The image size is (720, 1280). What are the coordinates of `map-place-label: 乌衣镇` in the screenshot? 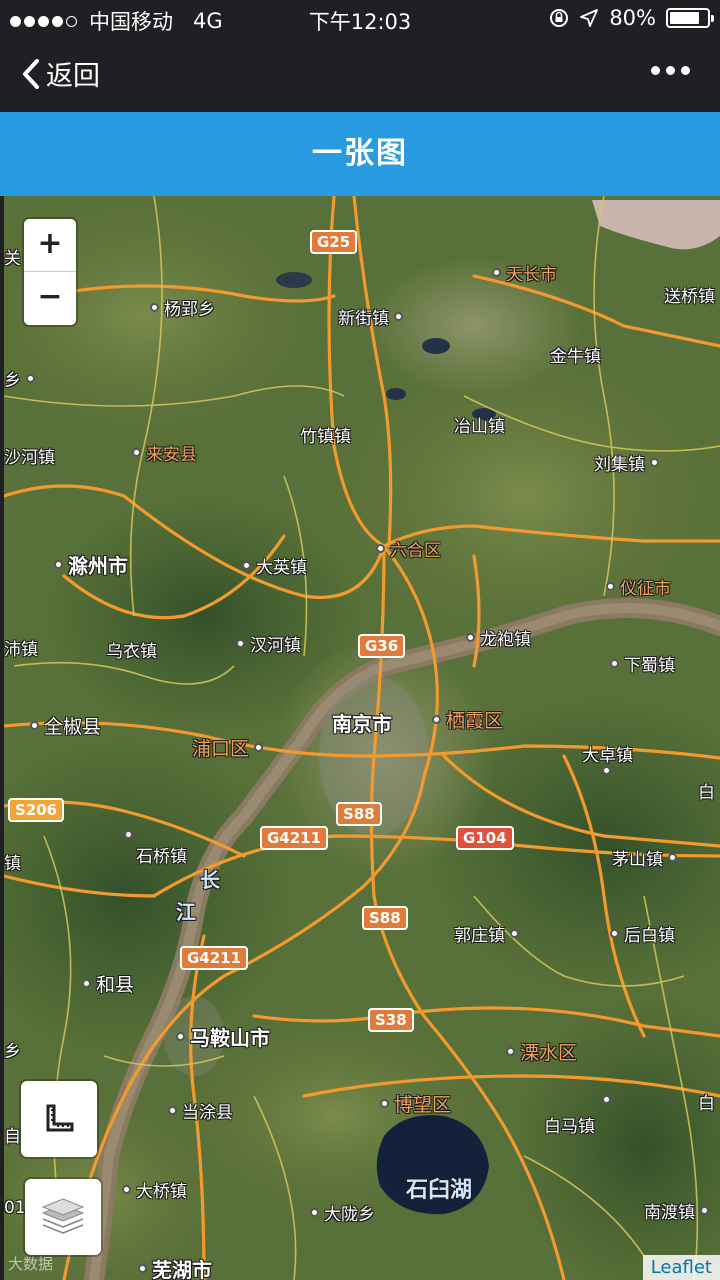 It's located at (131, 649).